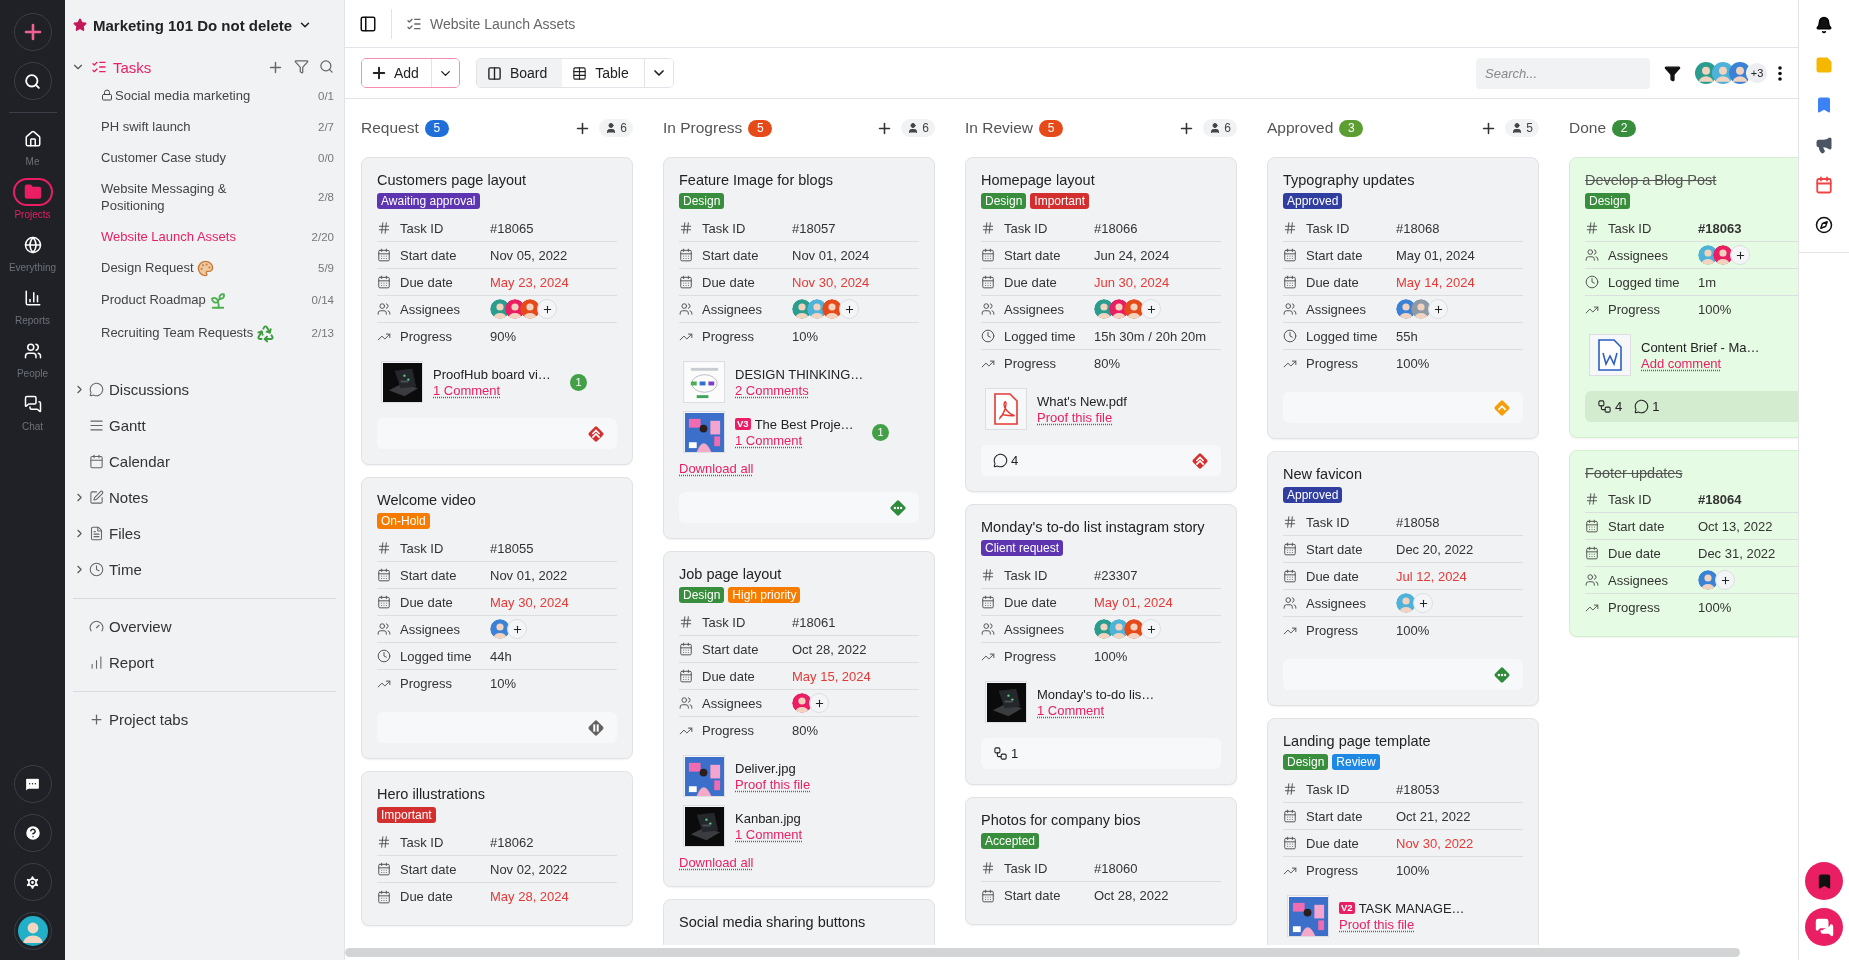 This screenshot has width=1849, height=960. Describe the element at coordinates (772, 390) in the screenshot. I see `file-link: 2 Comments` at that location.